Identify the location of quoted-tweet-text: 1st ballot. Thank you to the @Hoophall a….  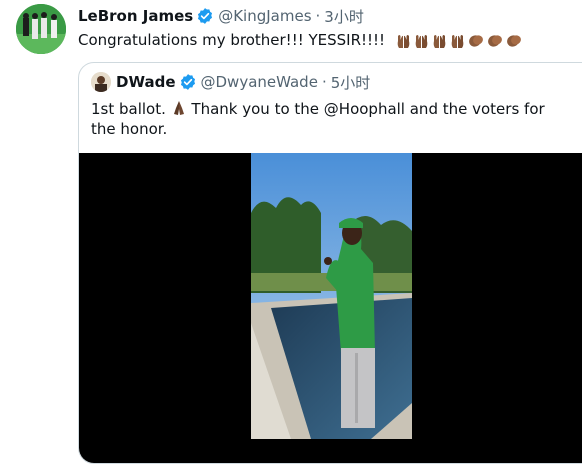
(331, 119).